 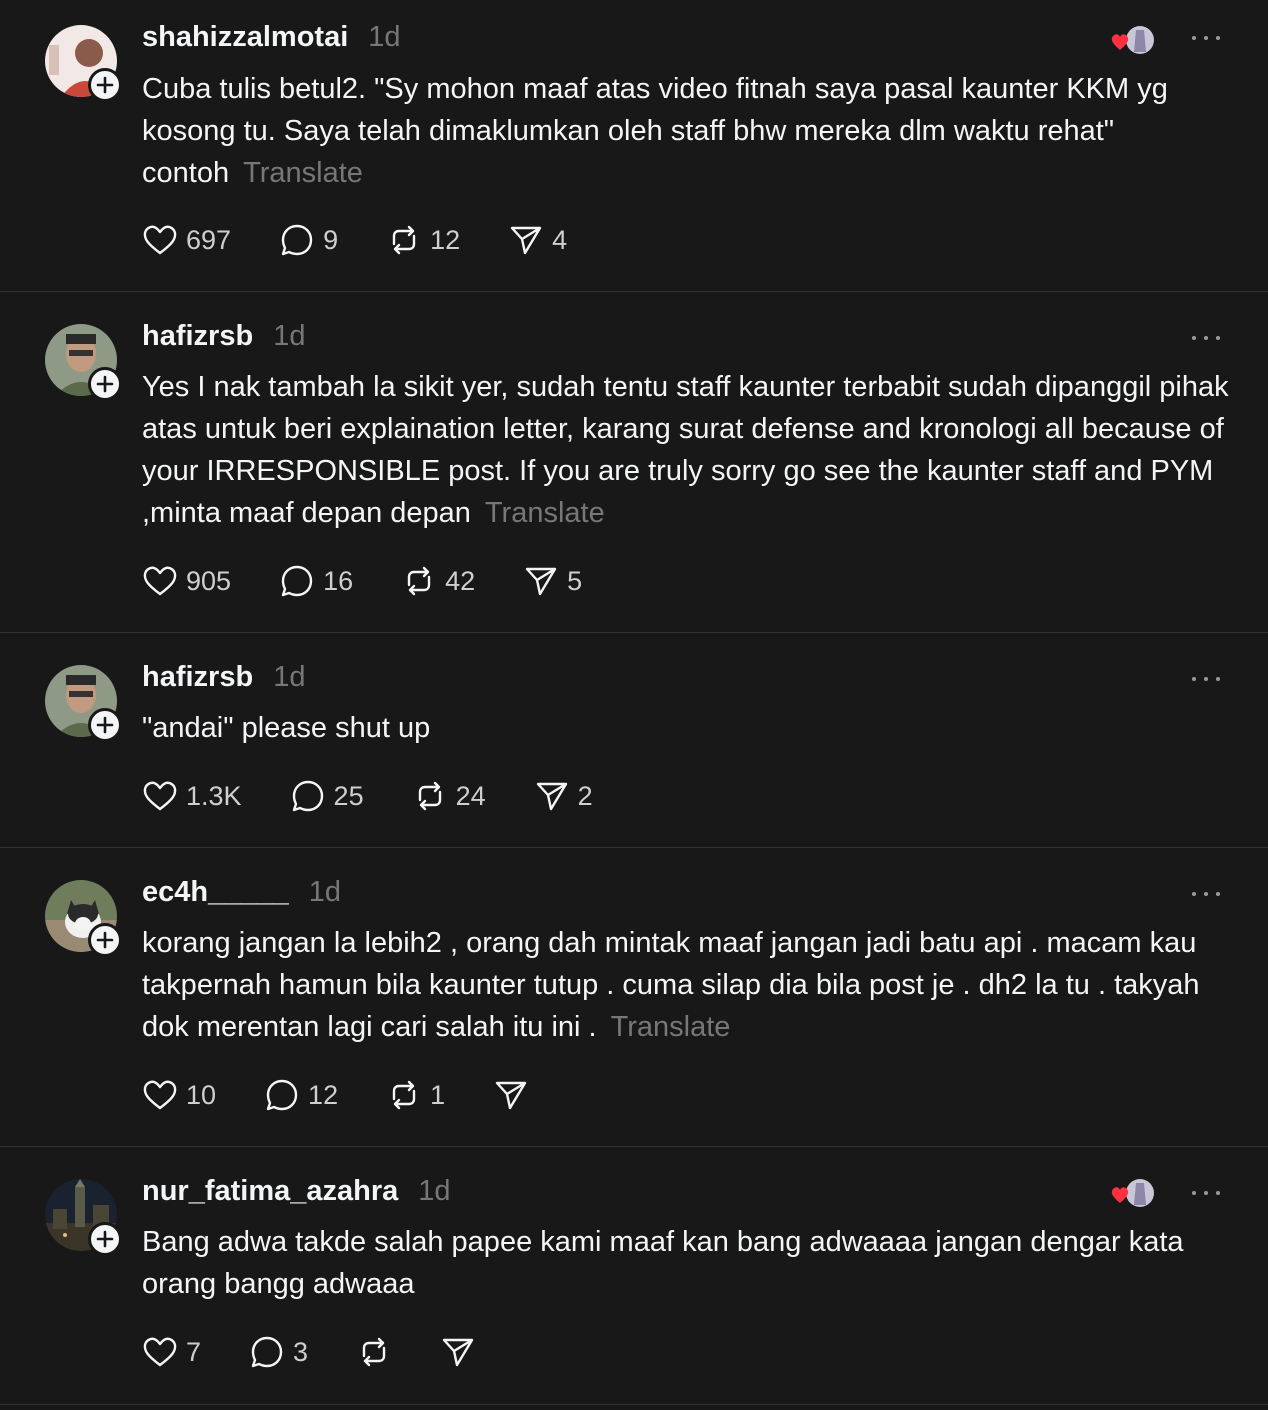 I want to click on repost-button: 12, so click(x=423, y=240).